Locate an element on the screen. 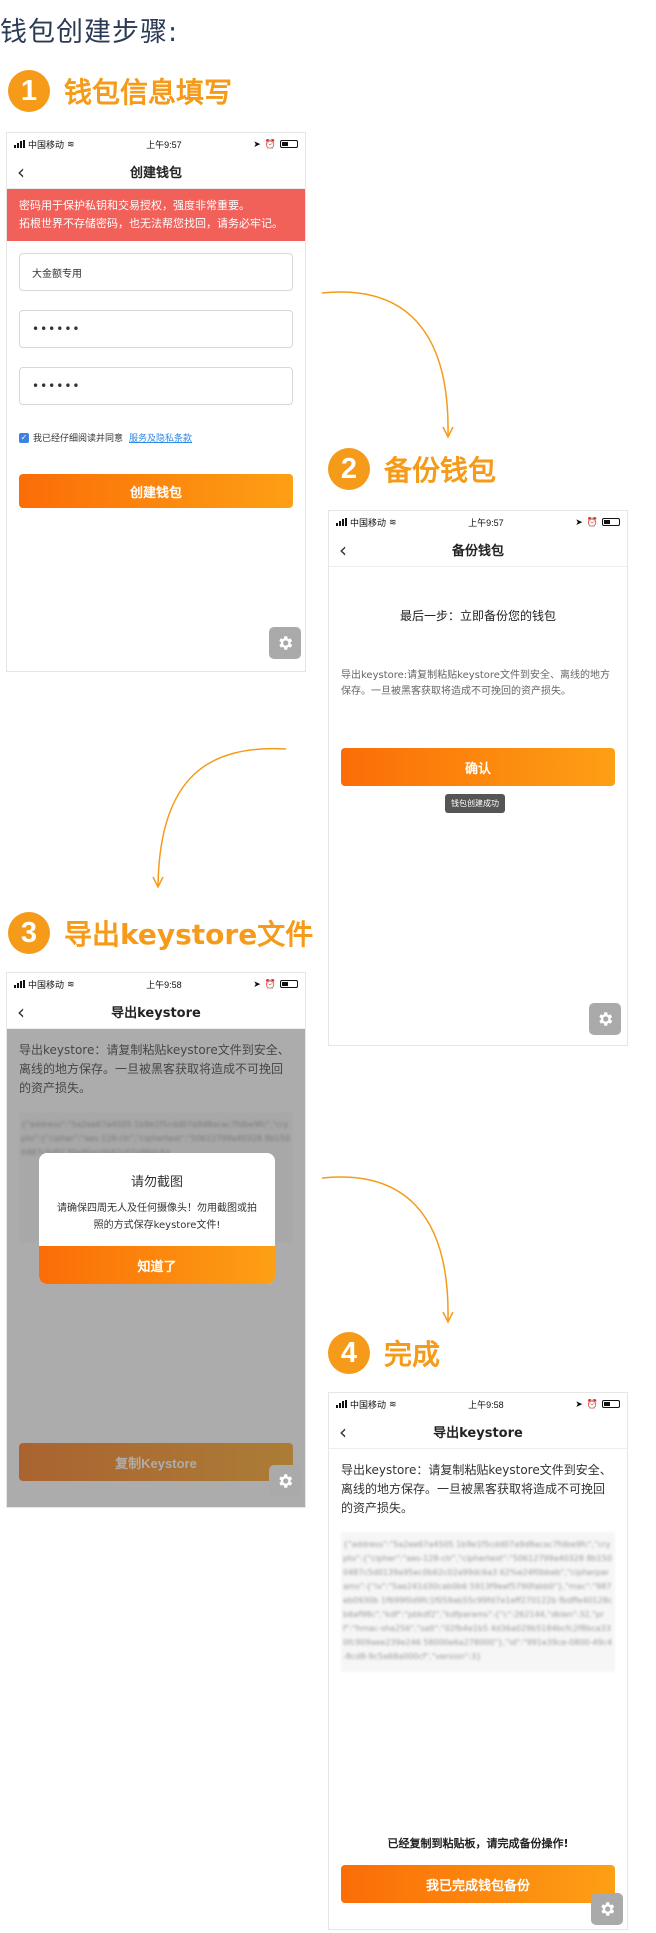  toast-wallet-created: 钱包创建成功 is located at coordinates (475, 803).